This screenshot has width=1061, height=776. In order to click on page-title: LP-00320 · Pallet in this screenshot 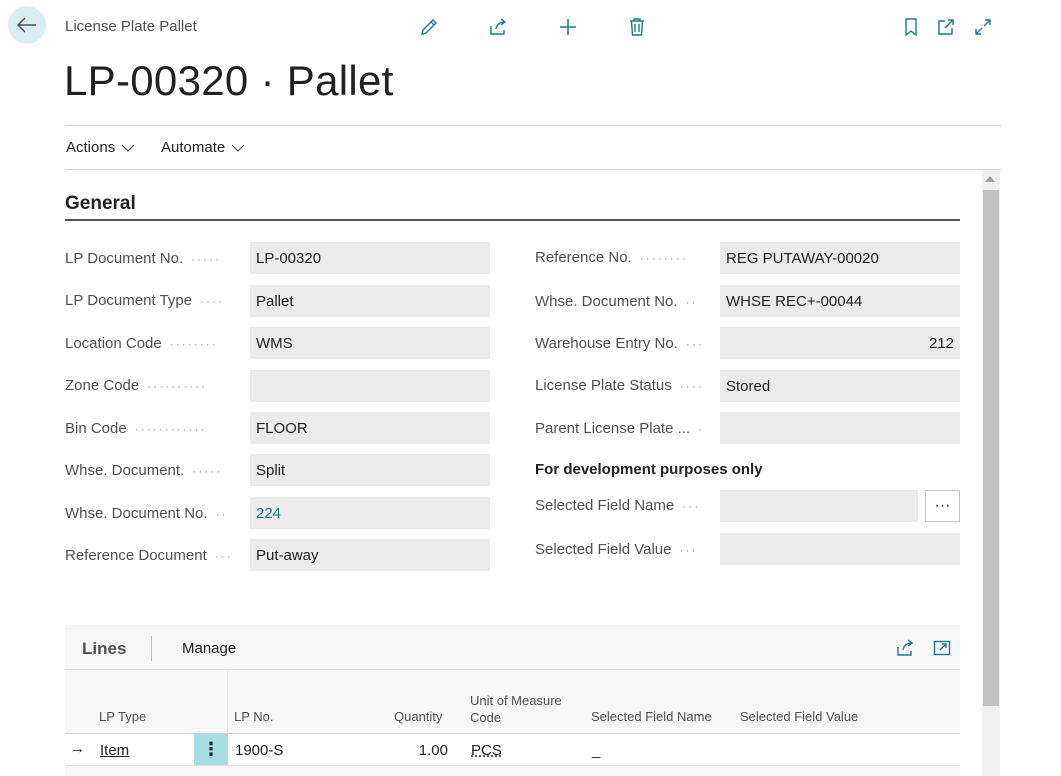, I will do `click(229, 80)`.